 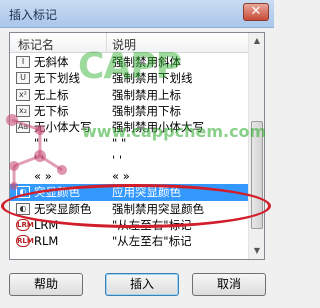 What do you see at coordinates (23, 94) in the screenshot?
I see `superscript-off-icon: x²` at bounding box center [23, 94].